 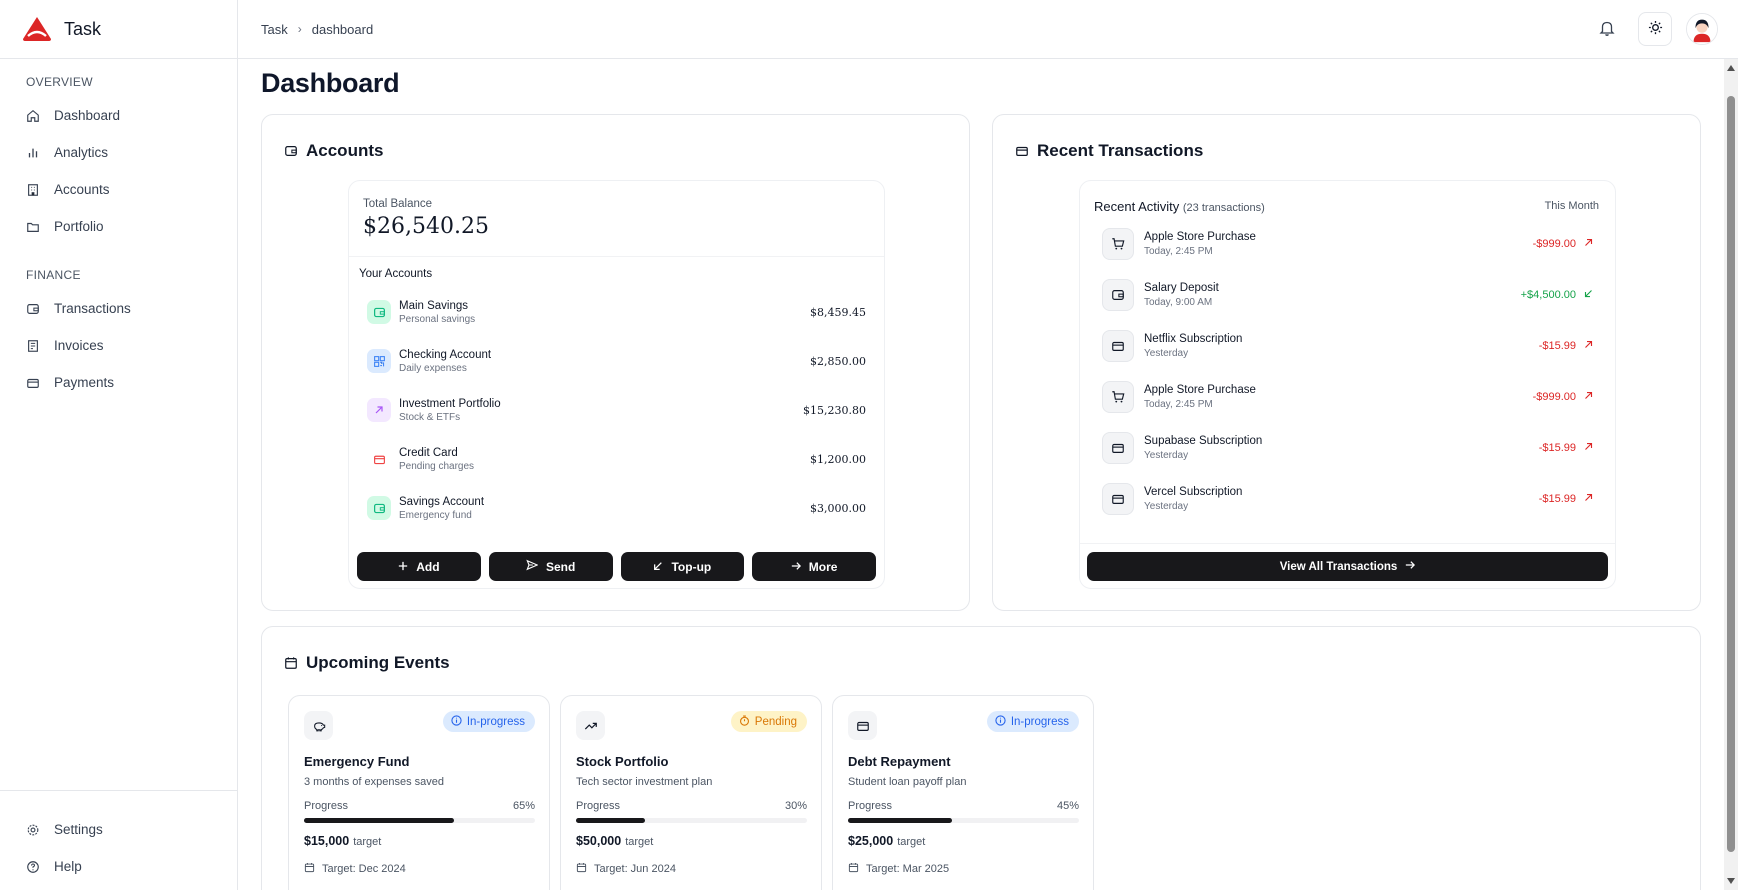 What do you see at coordinates (635, 869) in the screenshot?
I see `target-date: Target: Jun 2024` at bounding box center [635, 869].